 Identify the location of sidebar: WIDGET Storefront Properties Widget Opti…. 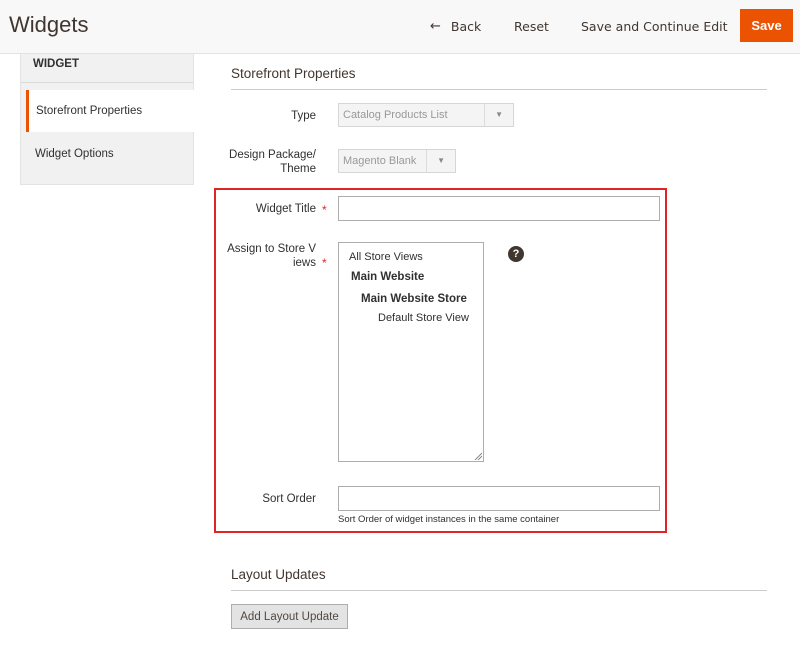
(107, 119).